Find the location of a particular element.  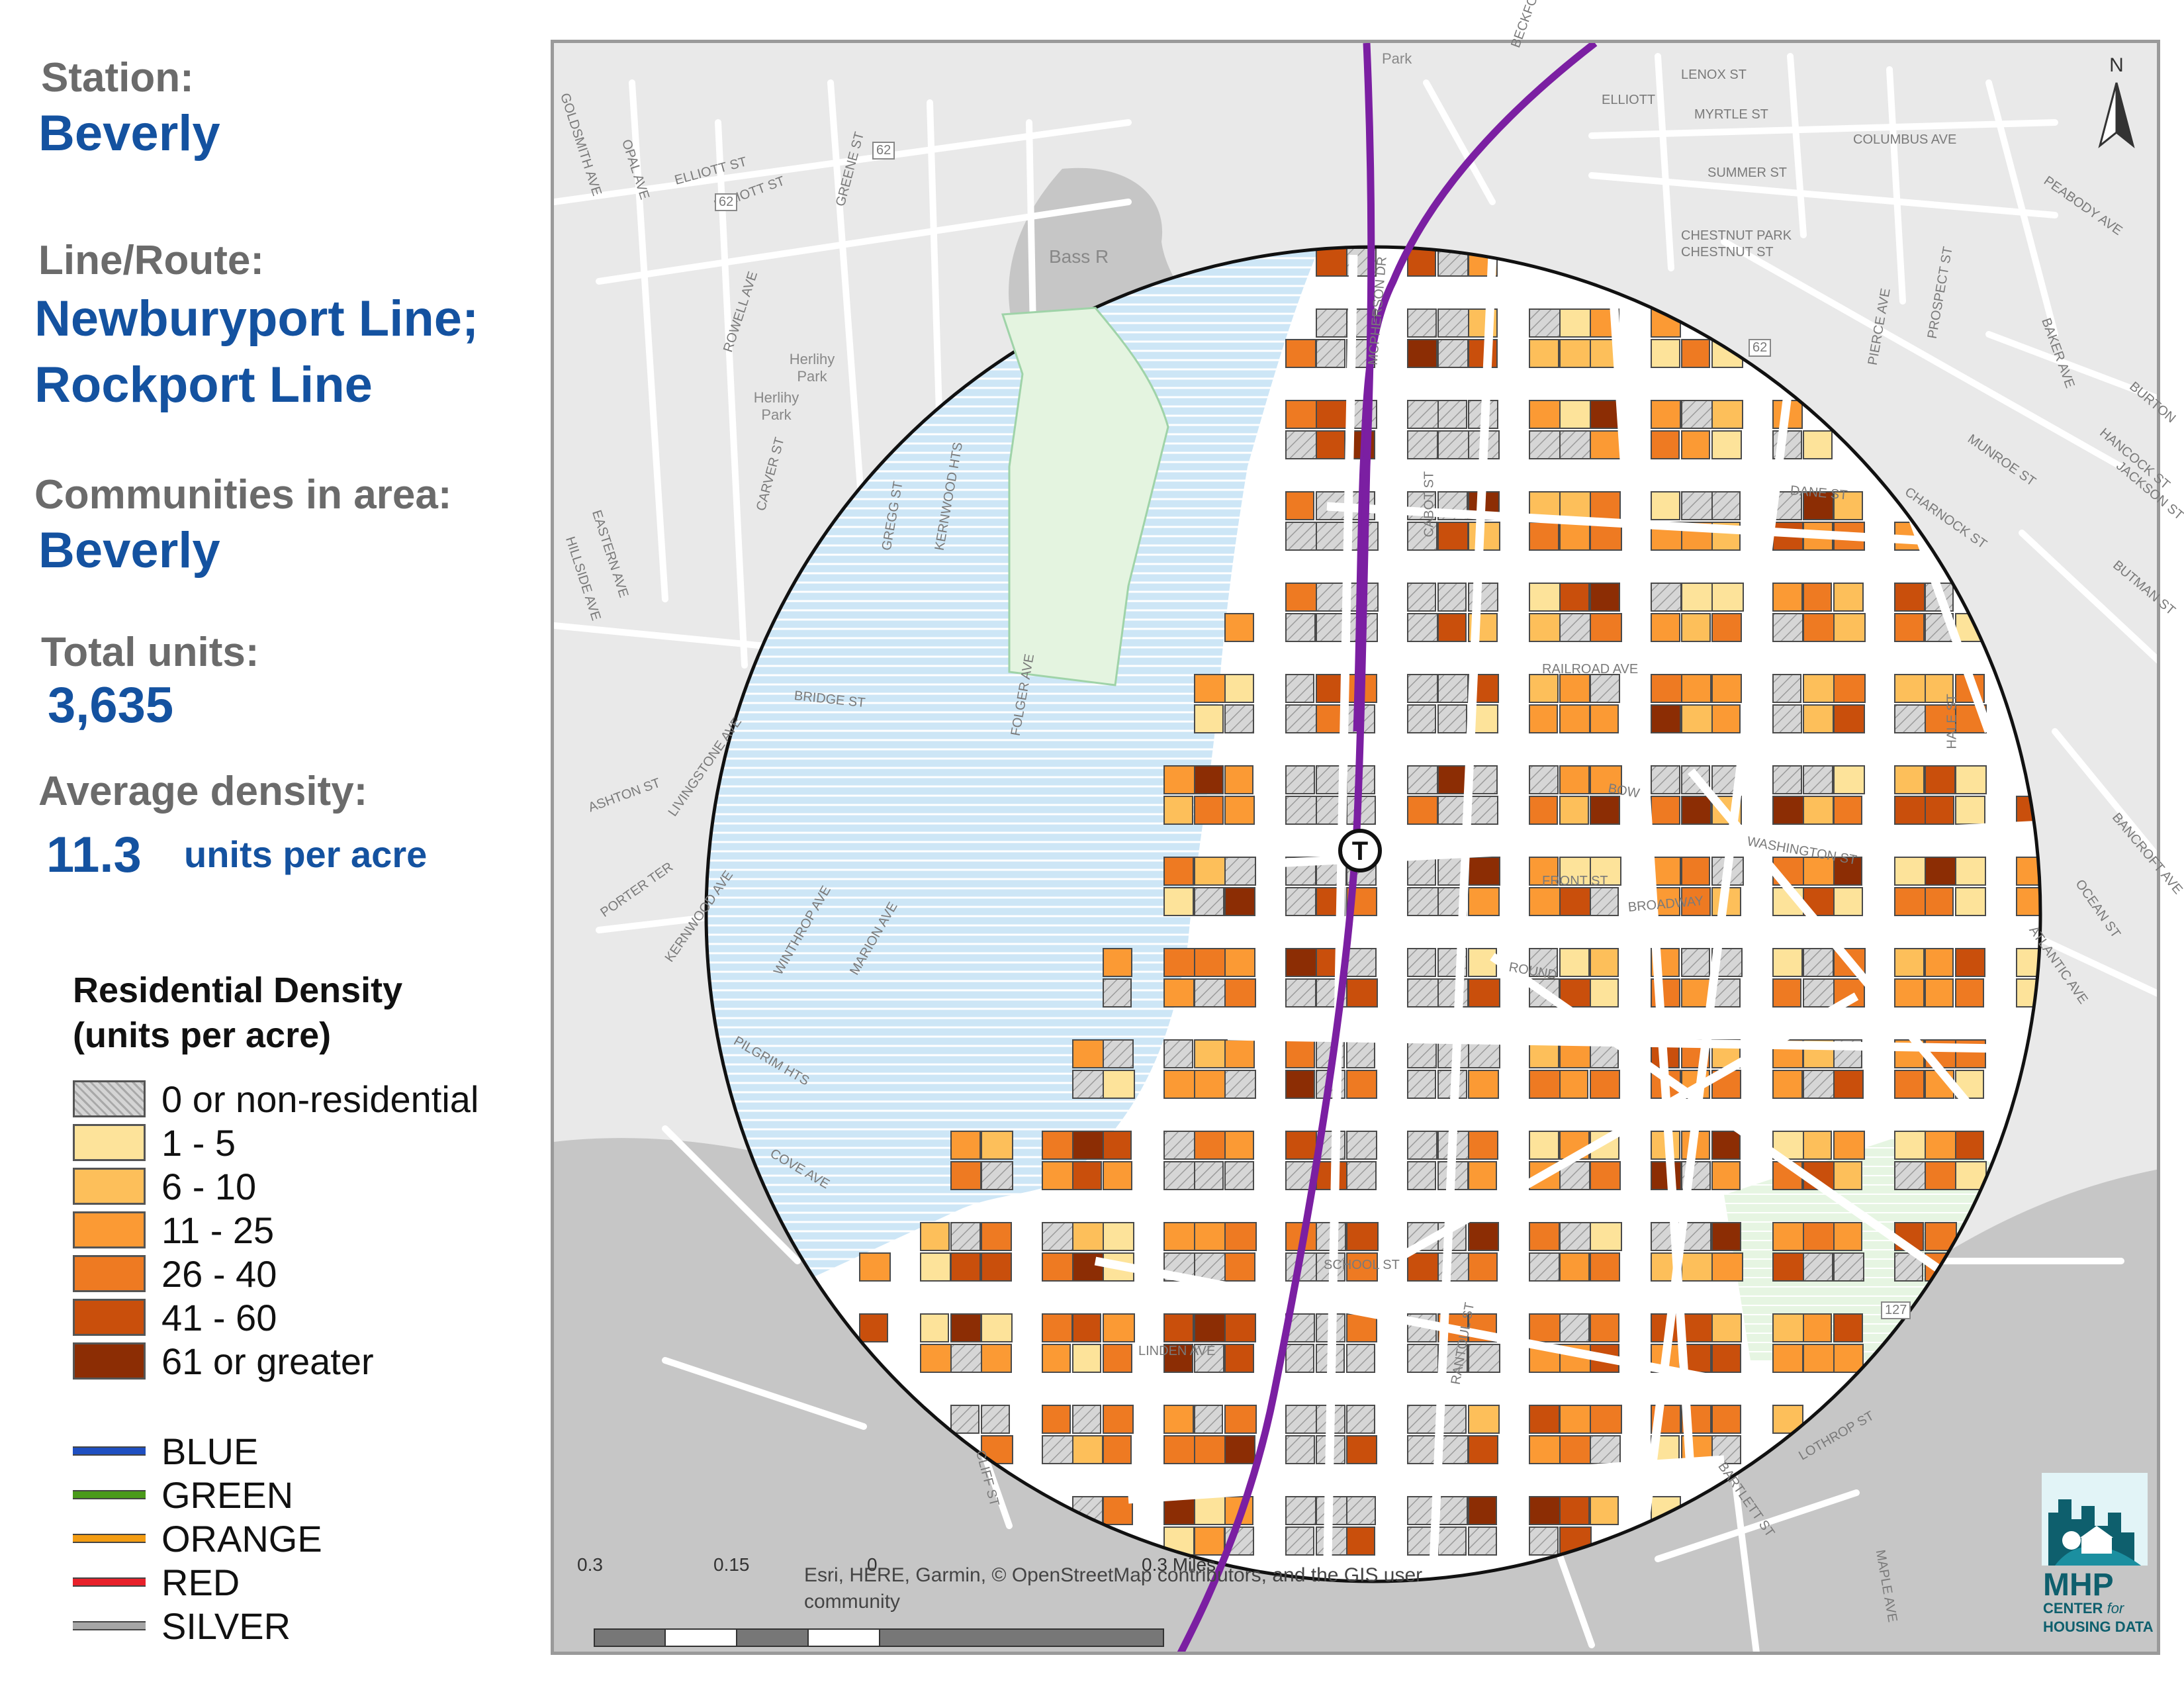

density-legend-item: 26 - 40 is located at coordinates (175, 1273).